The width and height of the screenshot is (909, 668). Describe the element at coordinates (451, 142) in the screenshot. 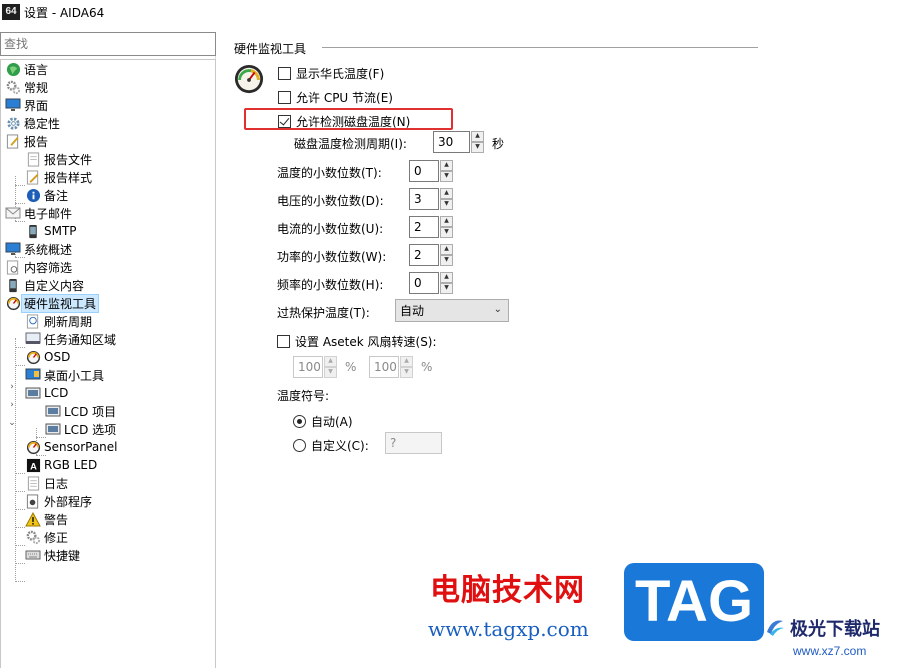

I see `disk-temp-period-input: 30` at that location.